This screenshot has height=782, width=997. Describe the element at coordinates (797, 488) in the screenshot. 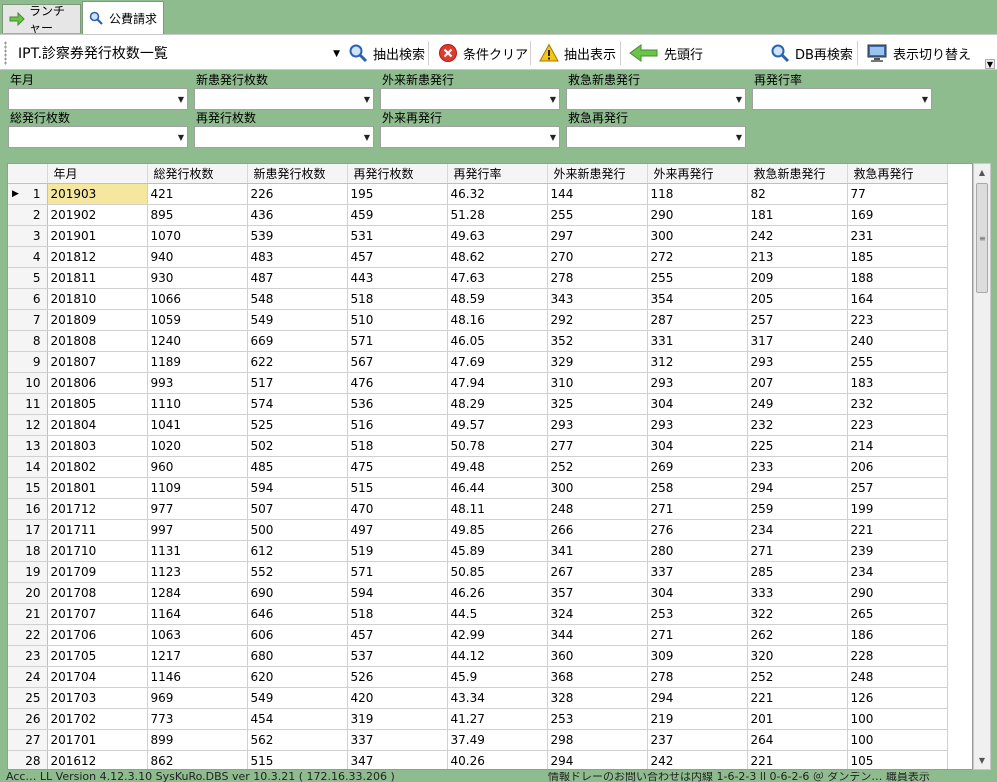

I see `grid-cell: 294` at that location.